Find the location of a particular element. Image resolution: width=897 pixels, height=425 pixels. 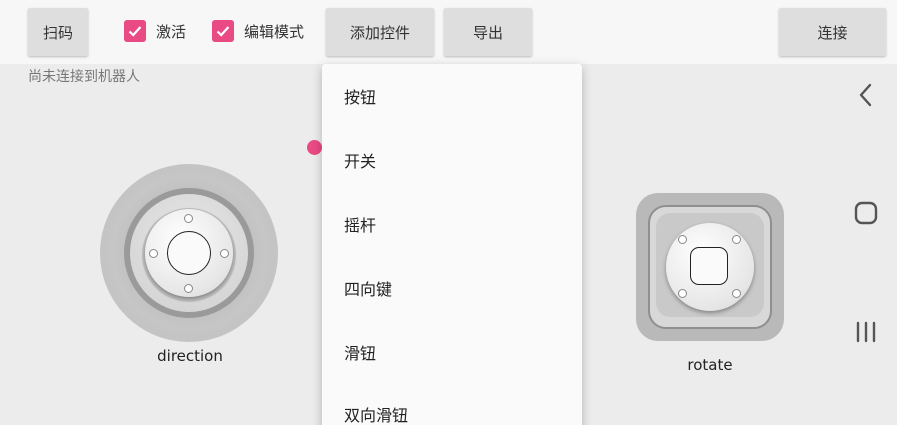

menu-item-bidirectional-slider: 双向滑钮 is located at coordinates (452, 403).